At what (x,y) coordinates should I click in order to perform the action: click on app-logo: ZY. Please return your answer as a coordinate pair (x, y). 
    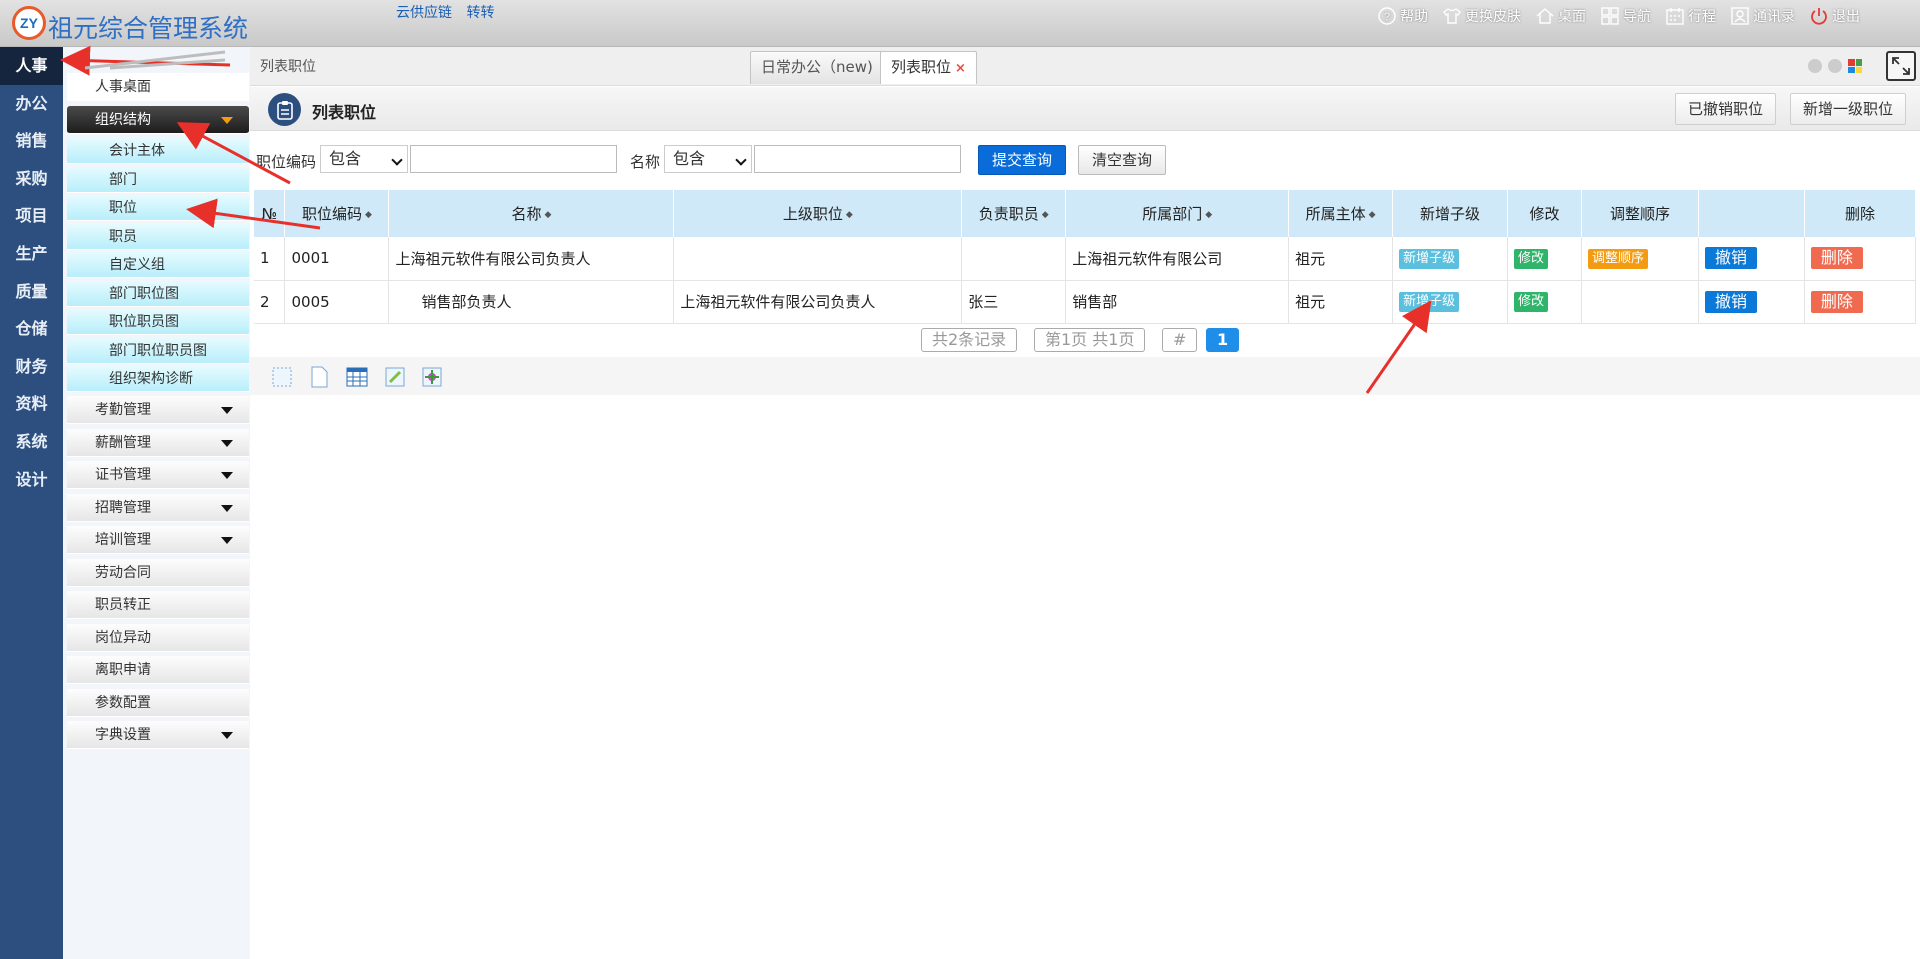
    Looking at the image, I should click on (29, 23).